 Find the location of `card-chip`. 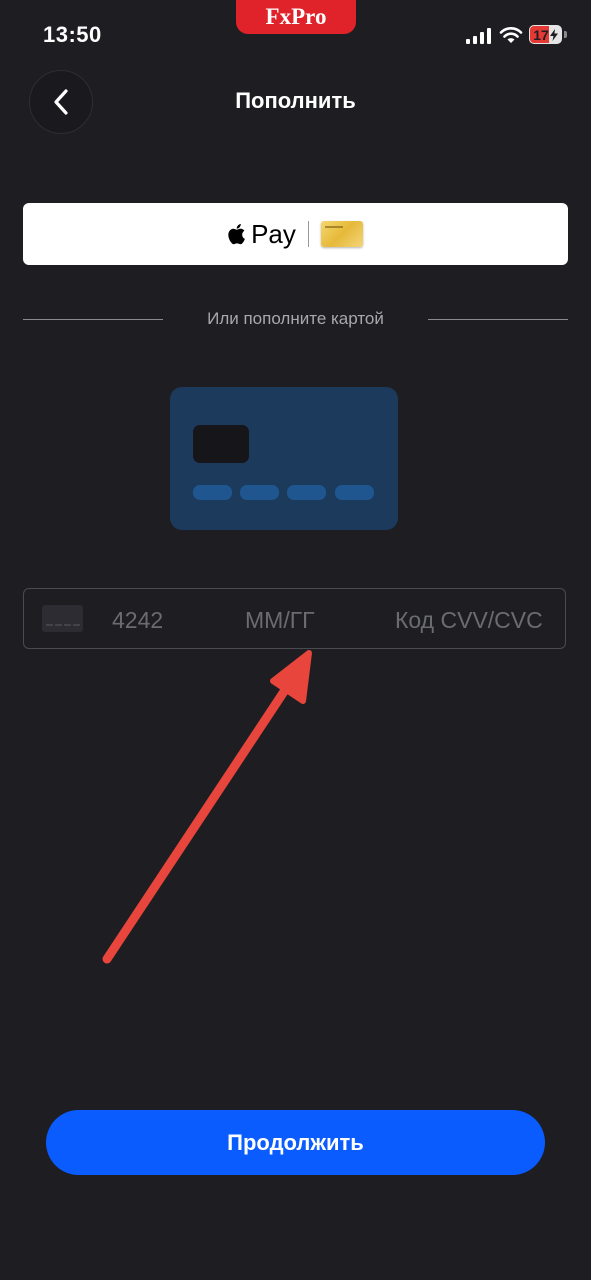

card-chip is located at coordinates (221, 444).